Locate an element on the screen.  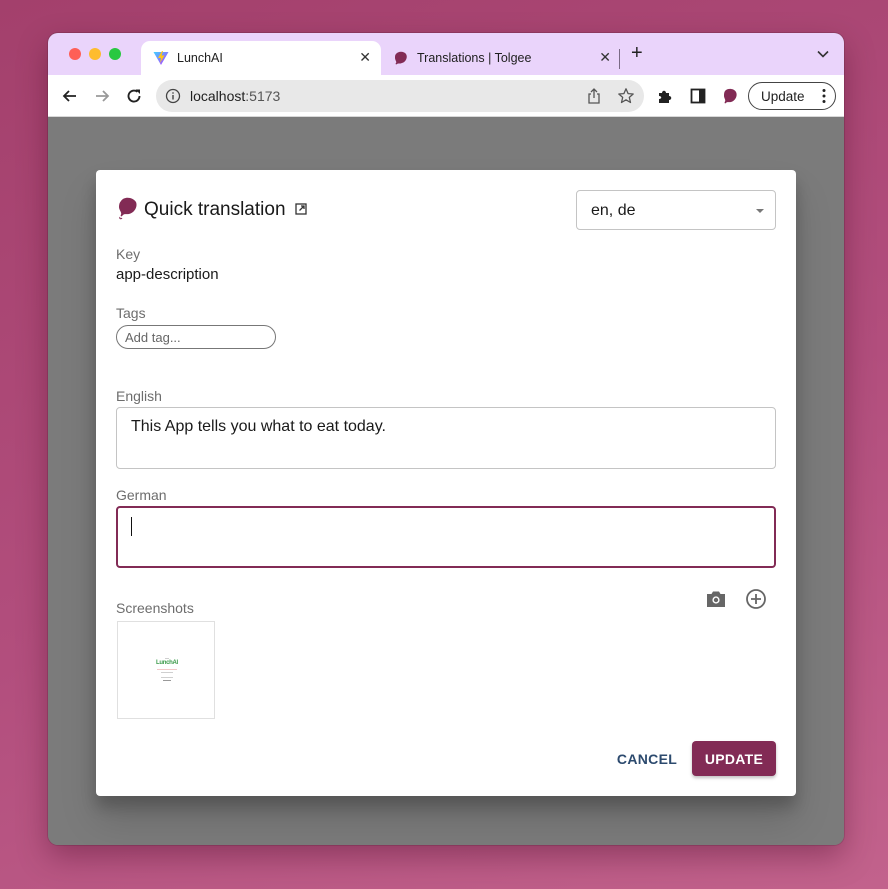
key-label: Key is located at coordinates (128, 254).